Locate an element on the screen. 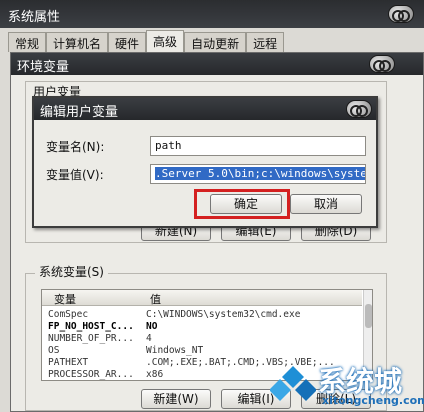 This screenshot has width=424, height=412. list-header: 变量 值 is located at coordinates (202, 298).